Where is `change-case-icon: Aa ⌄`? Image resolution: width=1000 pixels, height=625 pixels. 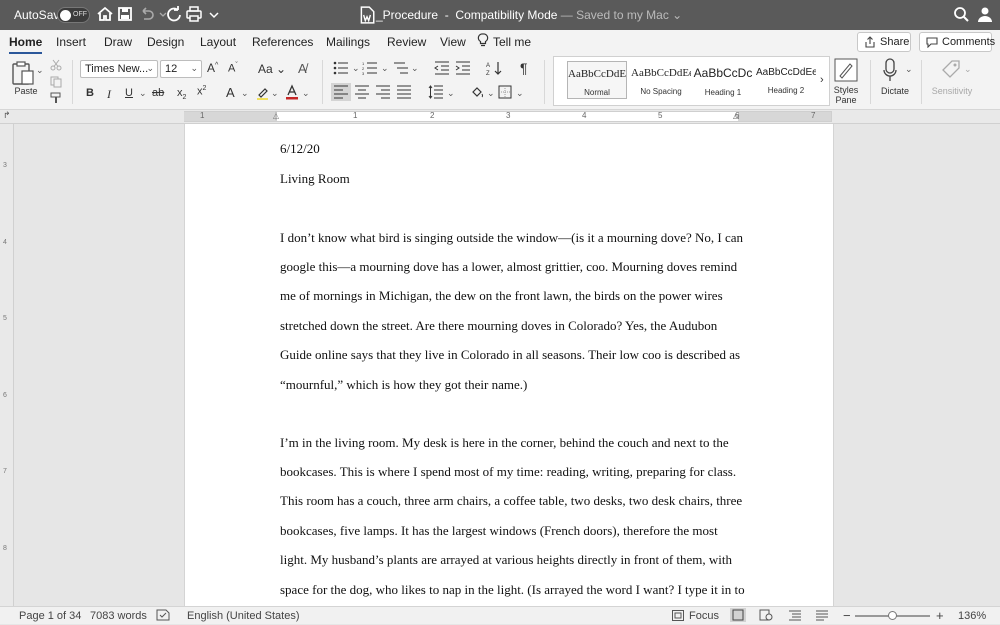 change-case-icon: Aa ⌄ is located at coordinates (272, 69).